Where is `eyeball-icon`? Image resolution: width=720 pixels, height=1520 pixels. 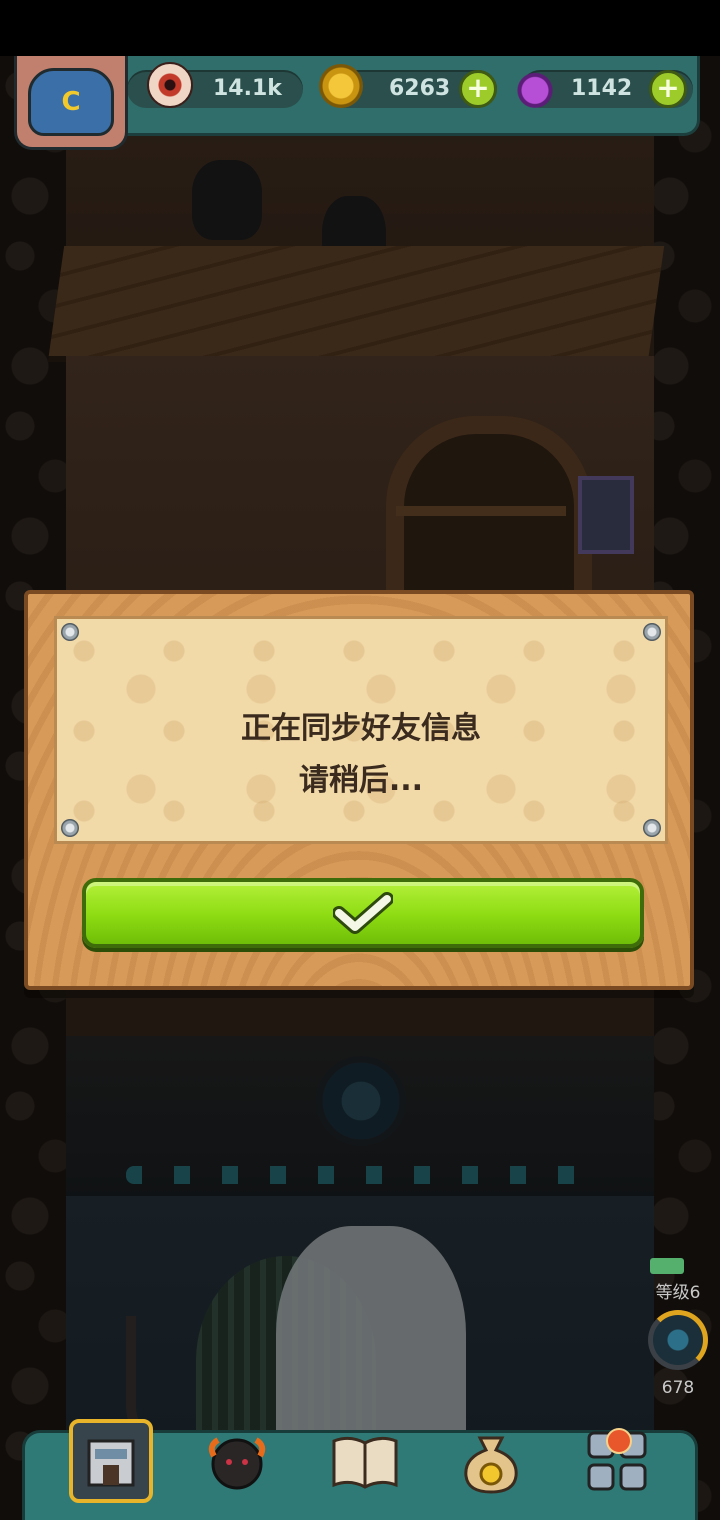
eyeball-icon is located at coordinates (170, 85).